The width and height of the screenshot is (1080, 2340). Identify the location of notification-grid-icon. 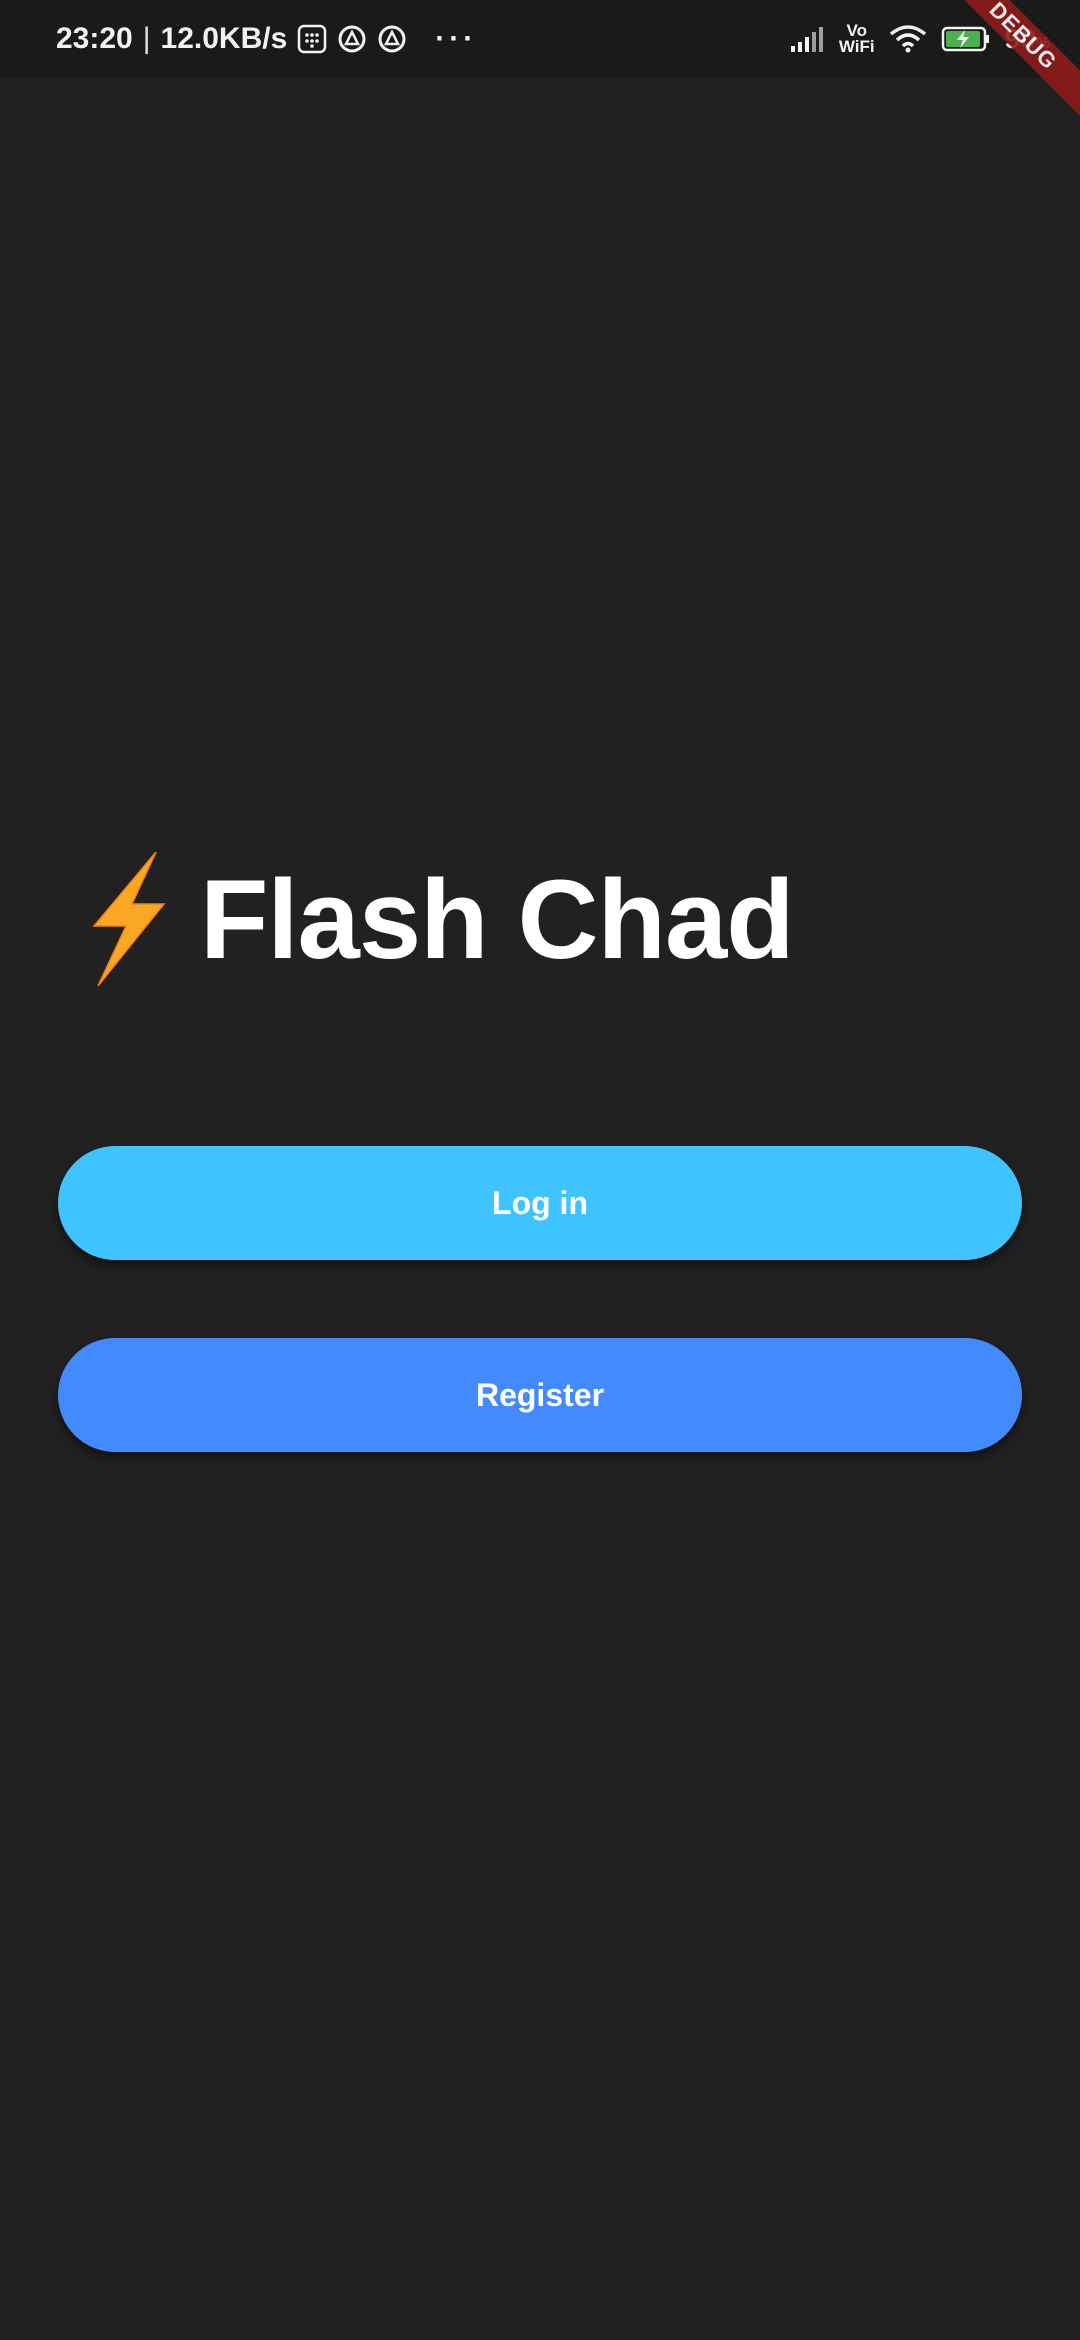
(312, 39).